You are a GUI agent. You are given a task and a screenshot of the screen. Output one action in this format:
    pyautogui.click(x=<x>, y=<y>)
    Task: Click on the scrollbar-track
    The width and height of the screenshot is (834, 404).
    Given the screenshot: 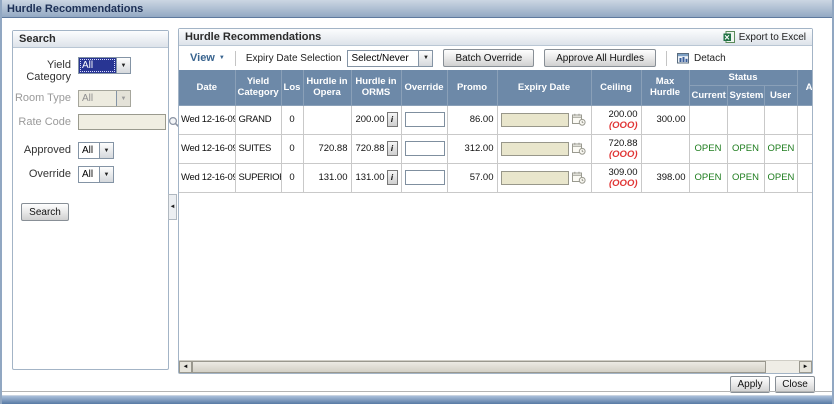 What is the action you would take?
    pyautogui.click(x=782, y=367)
    